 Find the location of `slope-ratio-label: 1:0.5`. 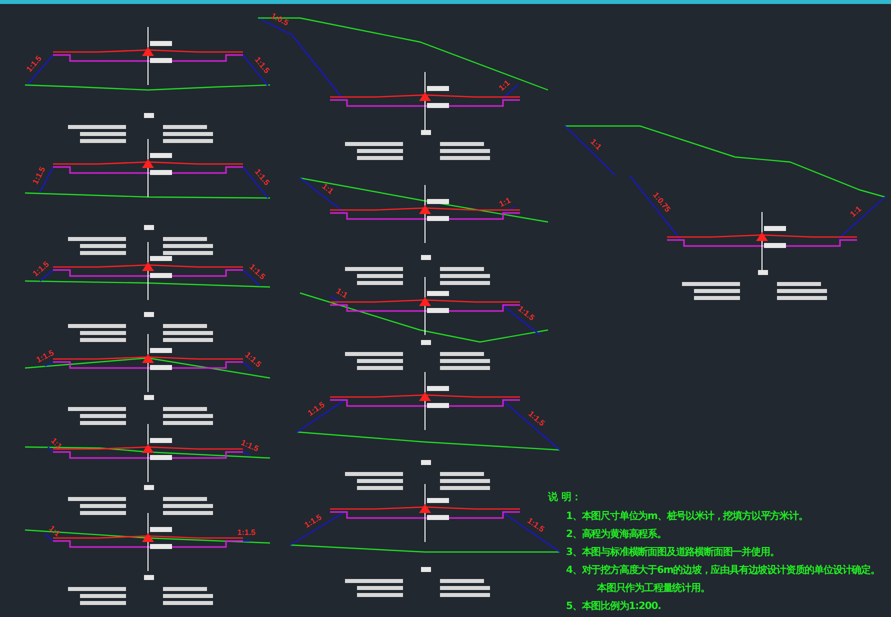

slope-ratio-label: 1:0.5 is located at coordinates (280, 19).